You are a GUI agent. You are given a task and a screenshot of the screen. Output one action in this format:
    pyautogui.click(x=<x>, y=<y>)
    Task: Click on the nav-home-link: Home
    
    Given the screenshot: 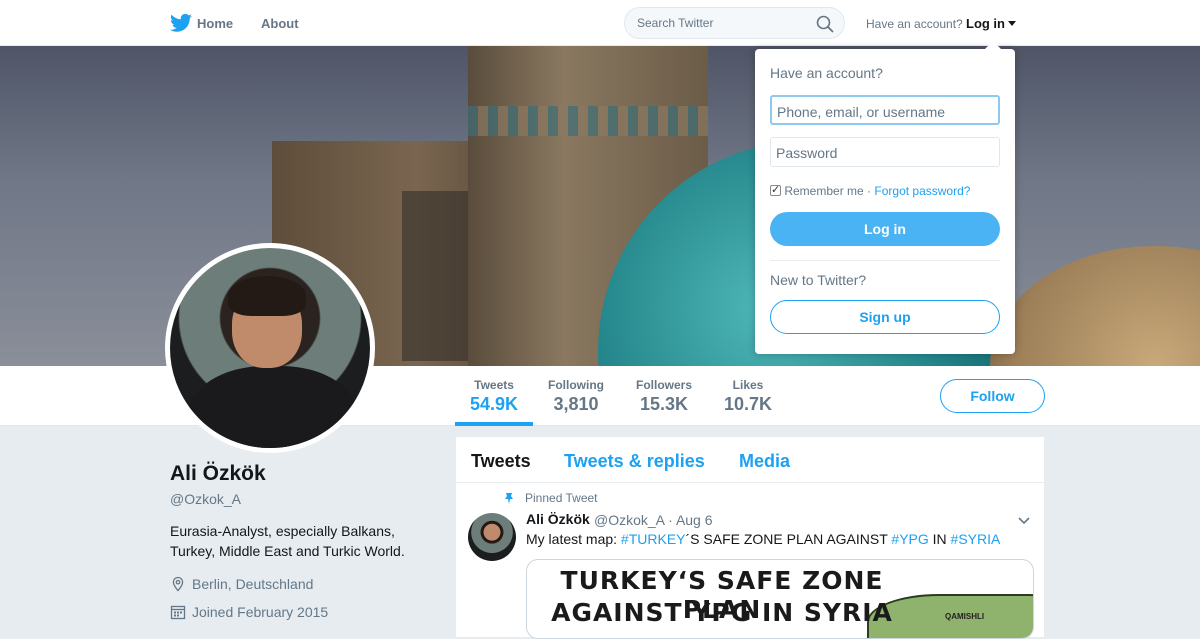 What is the action you would take?
    pyautogui.click(x=215, y=23)
    